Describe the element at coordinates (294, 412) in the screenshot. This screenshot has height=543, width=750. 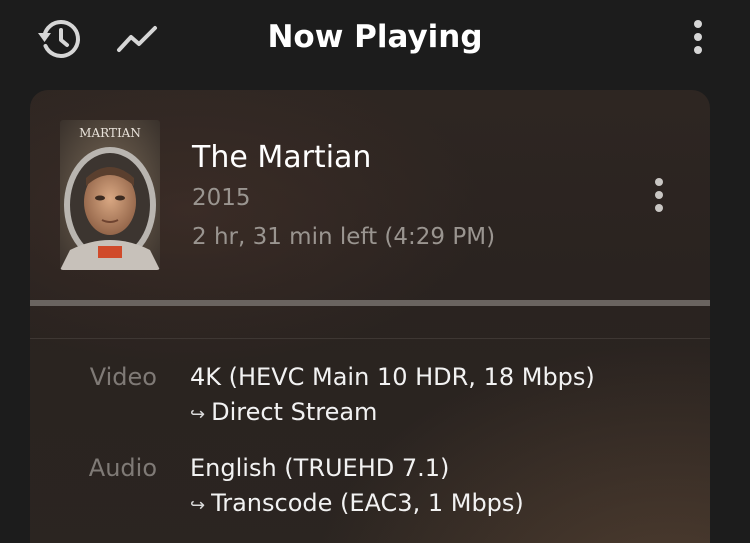
I see `video-decision-text: Direct Stream` at that location.